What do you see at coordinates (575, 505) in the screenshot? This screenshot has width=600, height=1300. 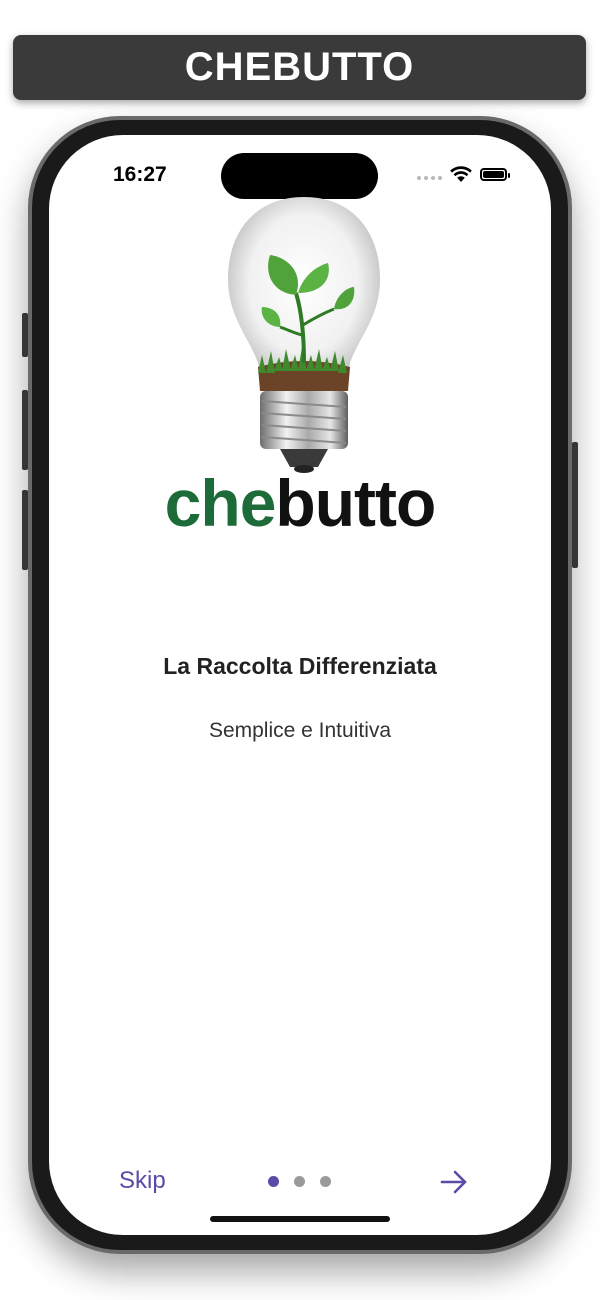 I see `power-button` at bounding box center [575, 505].